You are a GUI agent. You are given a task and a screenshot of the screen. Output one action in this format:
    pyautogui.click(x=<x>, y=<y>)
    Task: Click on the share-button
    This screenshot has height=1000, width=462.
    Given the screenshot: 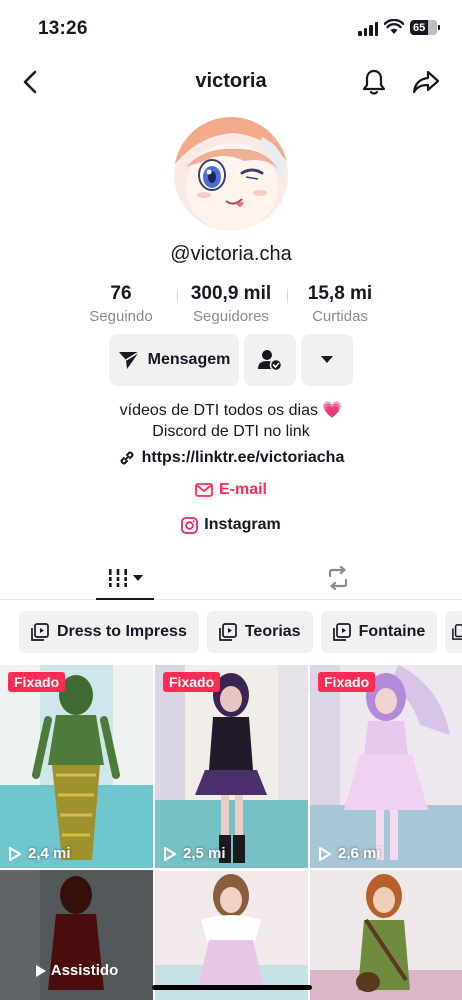 What is the action you would take?
    pyautogui.click(x=426, y=82)
    